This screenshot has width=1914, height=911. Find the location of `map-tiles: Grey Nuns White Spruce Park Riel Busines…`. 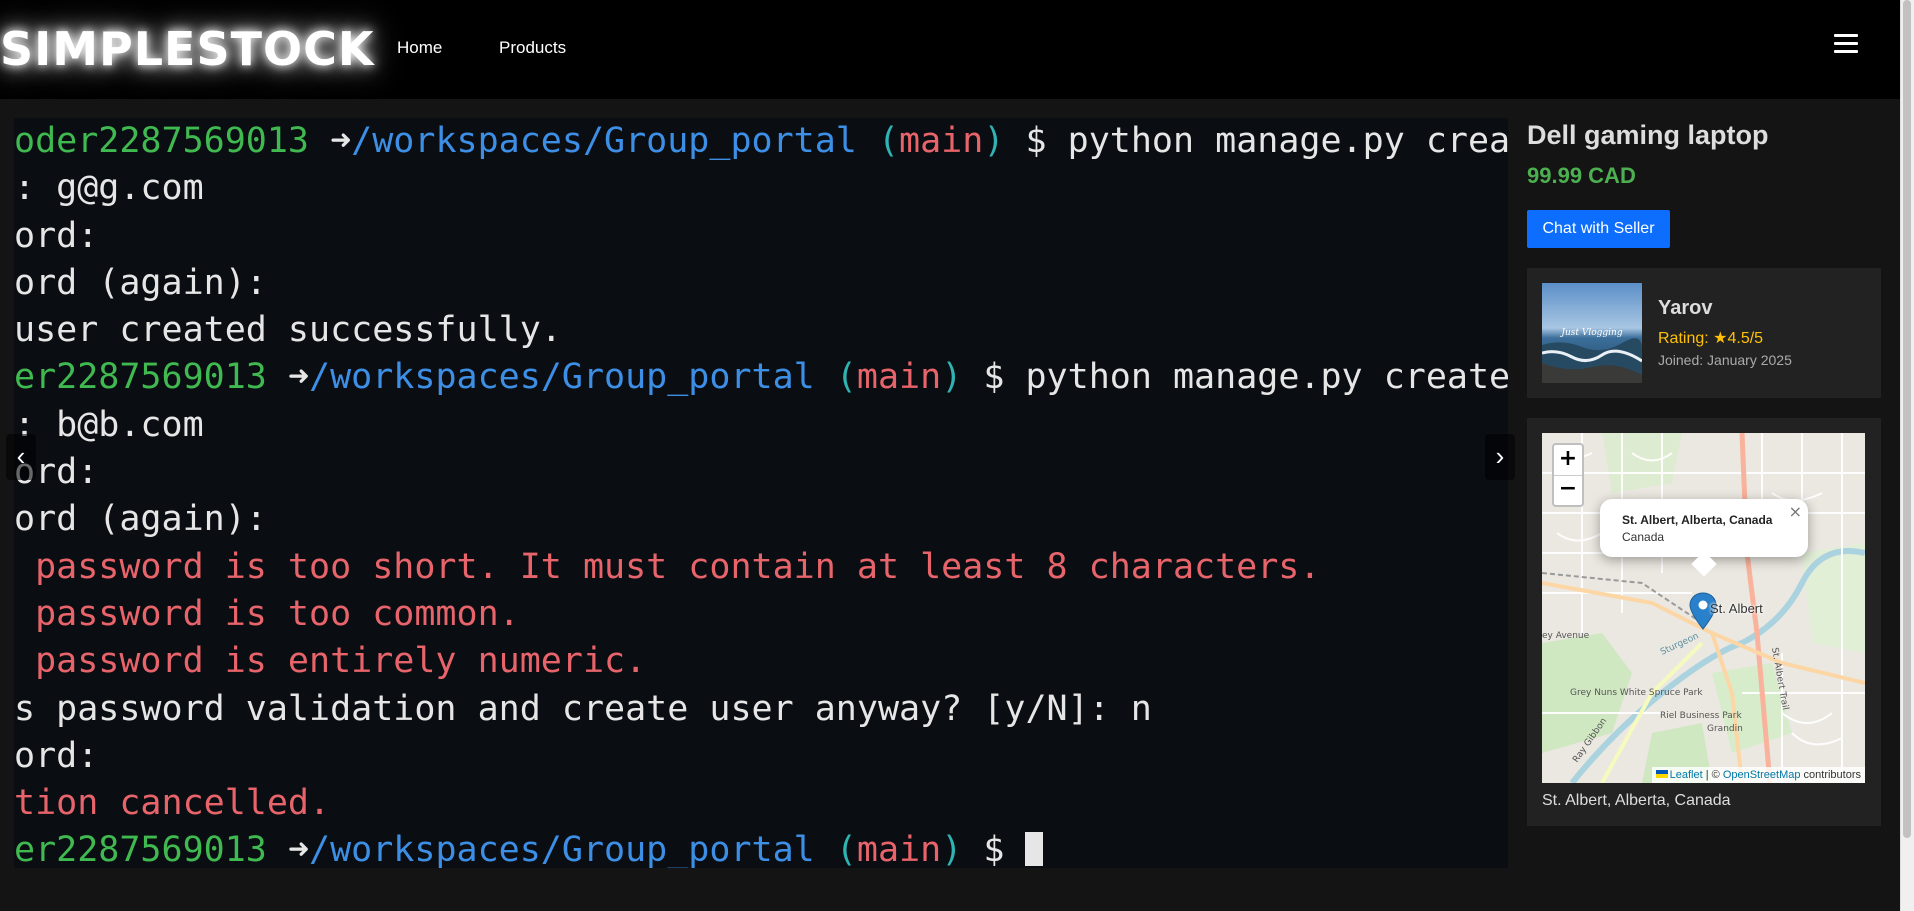

map-tiles: Grey Nuns White Spruce Park Riel Busines… is located at coordinates (1703, 608).